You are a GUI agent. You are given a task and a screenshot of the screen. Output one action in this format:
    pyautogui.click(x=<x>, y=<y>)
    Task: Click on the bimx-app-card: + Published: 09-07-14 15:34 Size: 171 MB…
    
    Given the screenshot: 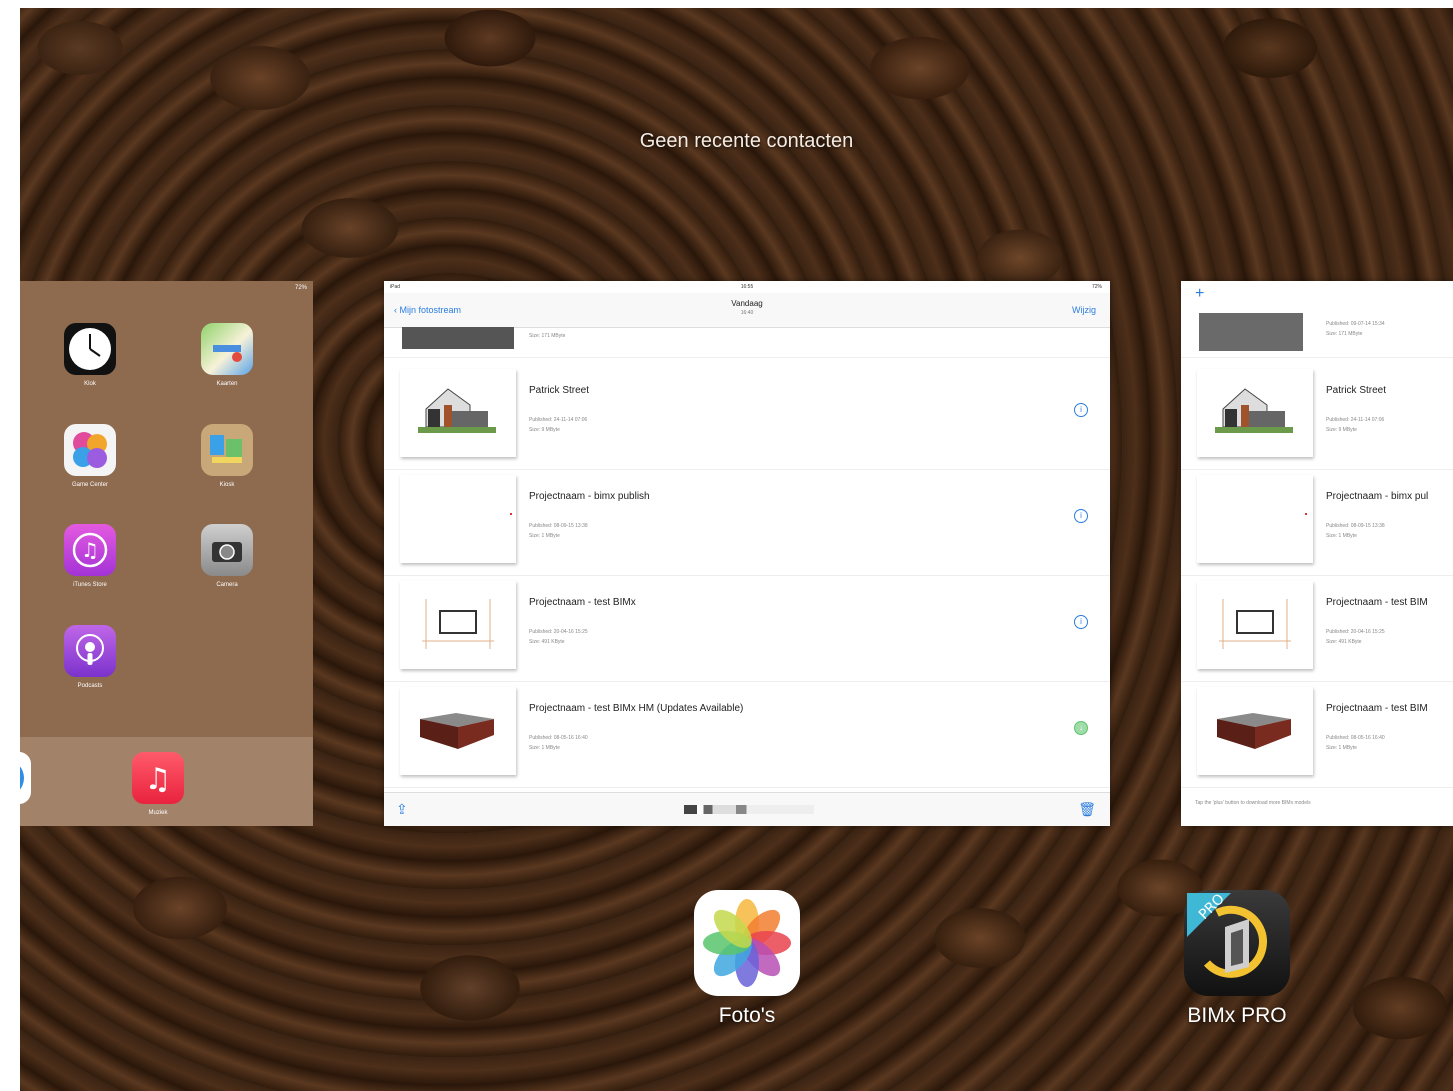 What is the action you would take?
    pyautogui.click(x=1317, y=553)
    